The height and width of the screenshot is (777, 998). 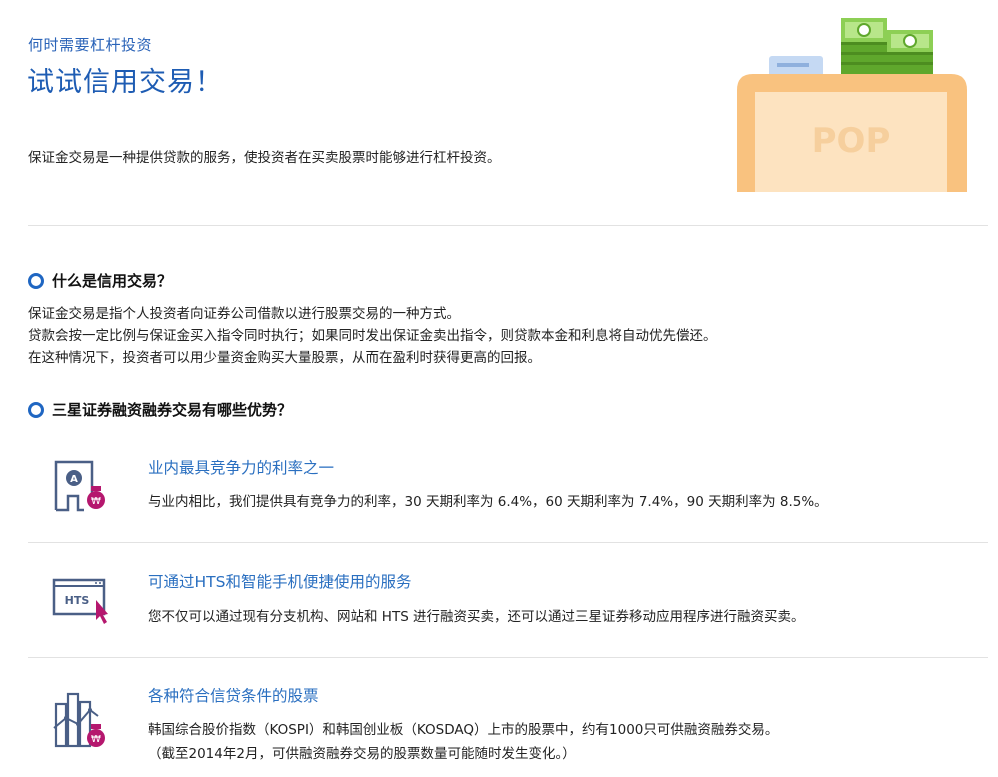 I want to click on box-logo-text: POP, so click(x=851, y=141).